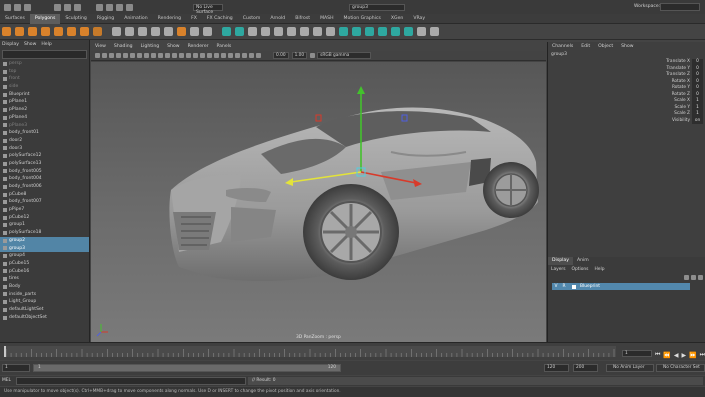  What do you see at coordinates (356, 31) in the screenshot?
I see `offset-edge-loop-icon` at bounding box center [356, 31].